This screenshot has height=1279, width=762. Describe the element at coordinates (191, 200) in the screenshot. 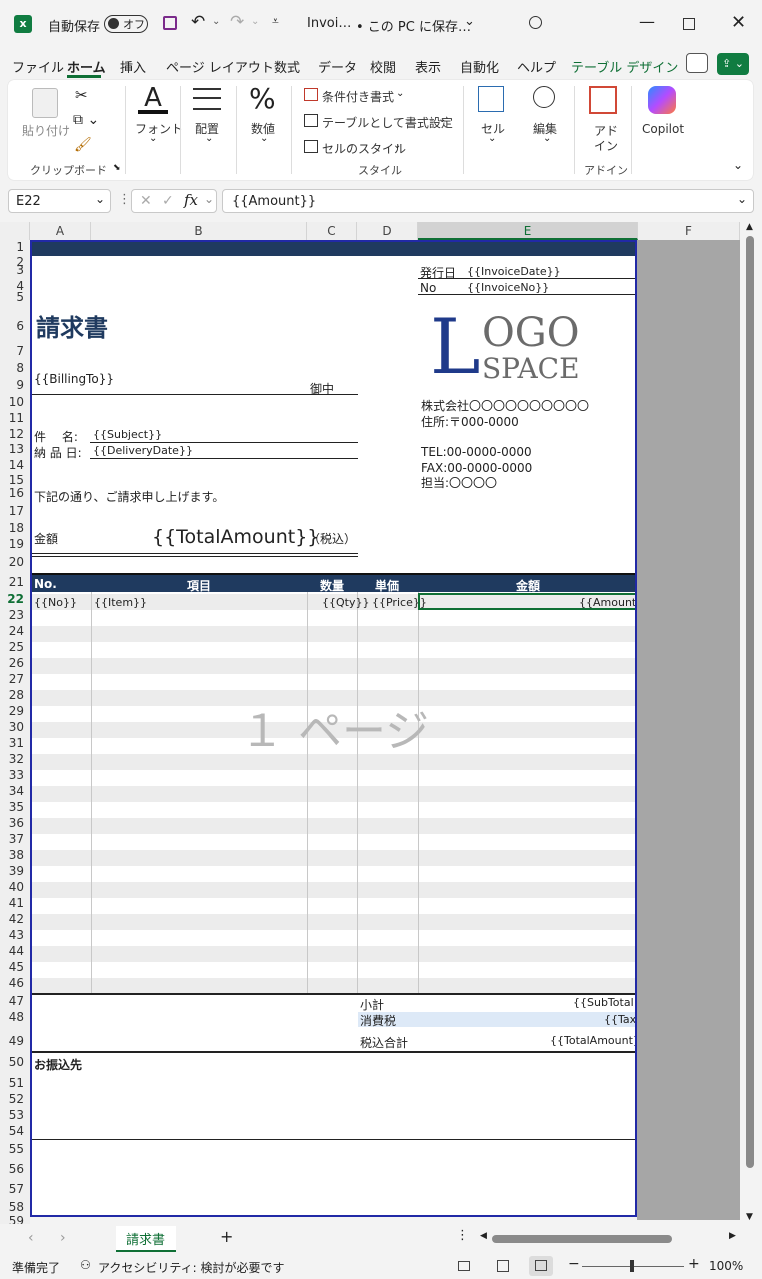

I see `insert-function-icon: fx` at that location.